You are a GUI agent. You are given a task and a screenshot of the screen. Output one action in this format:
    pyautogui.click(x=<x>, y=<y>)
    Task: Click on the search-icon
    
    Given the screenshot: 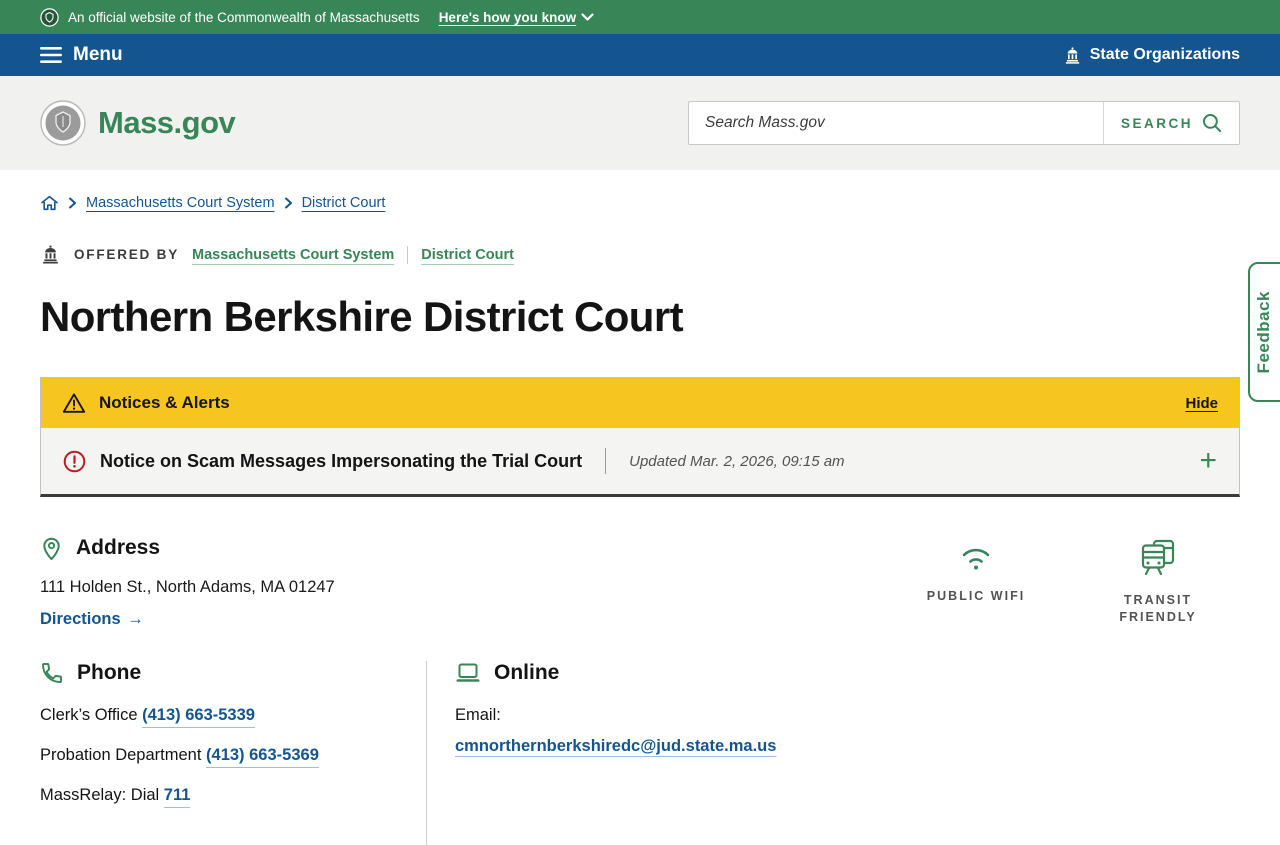 What is the action you would take?
    pyautogui.click(x=1212, y=123)
    